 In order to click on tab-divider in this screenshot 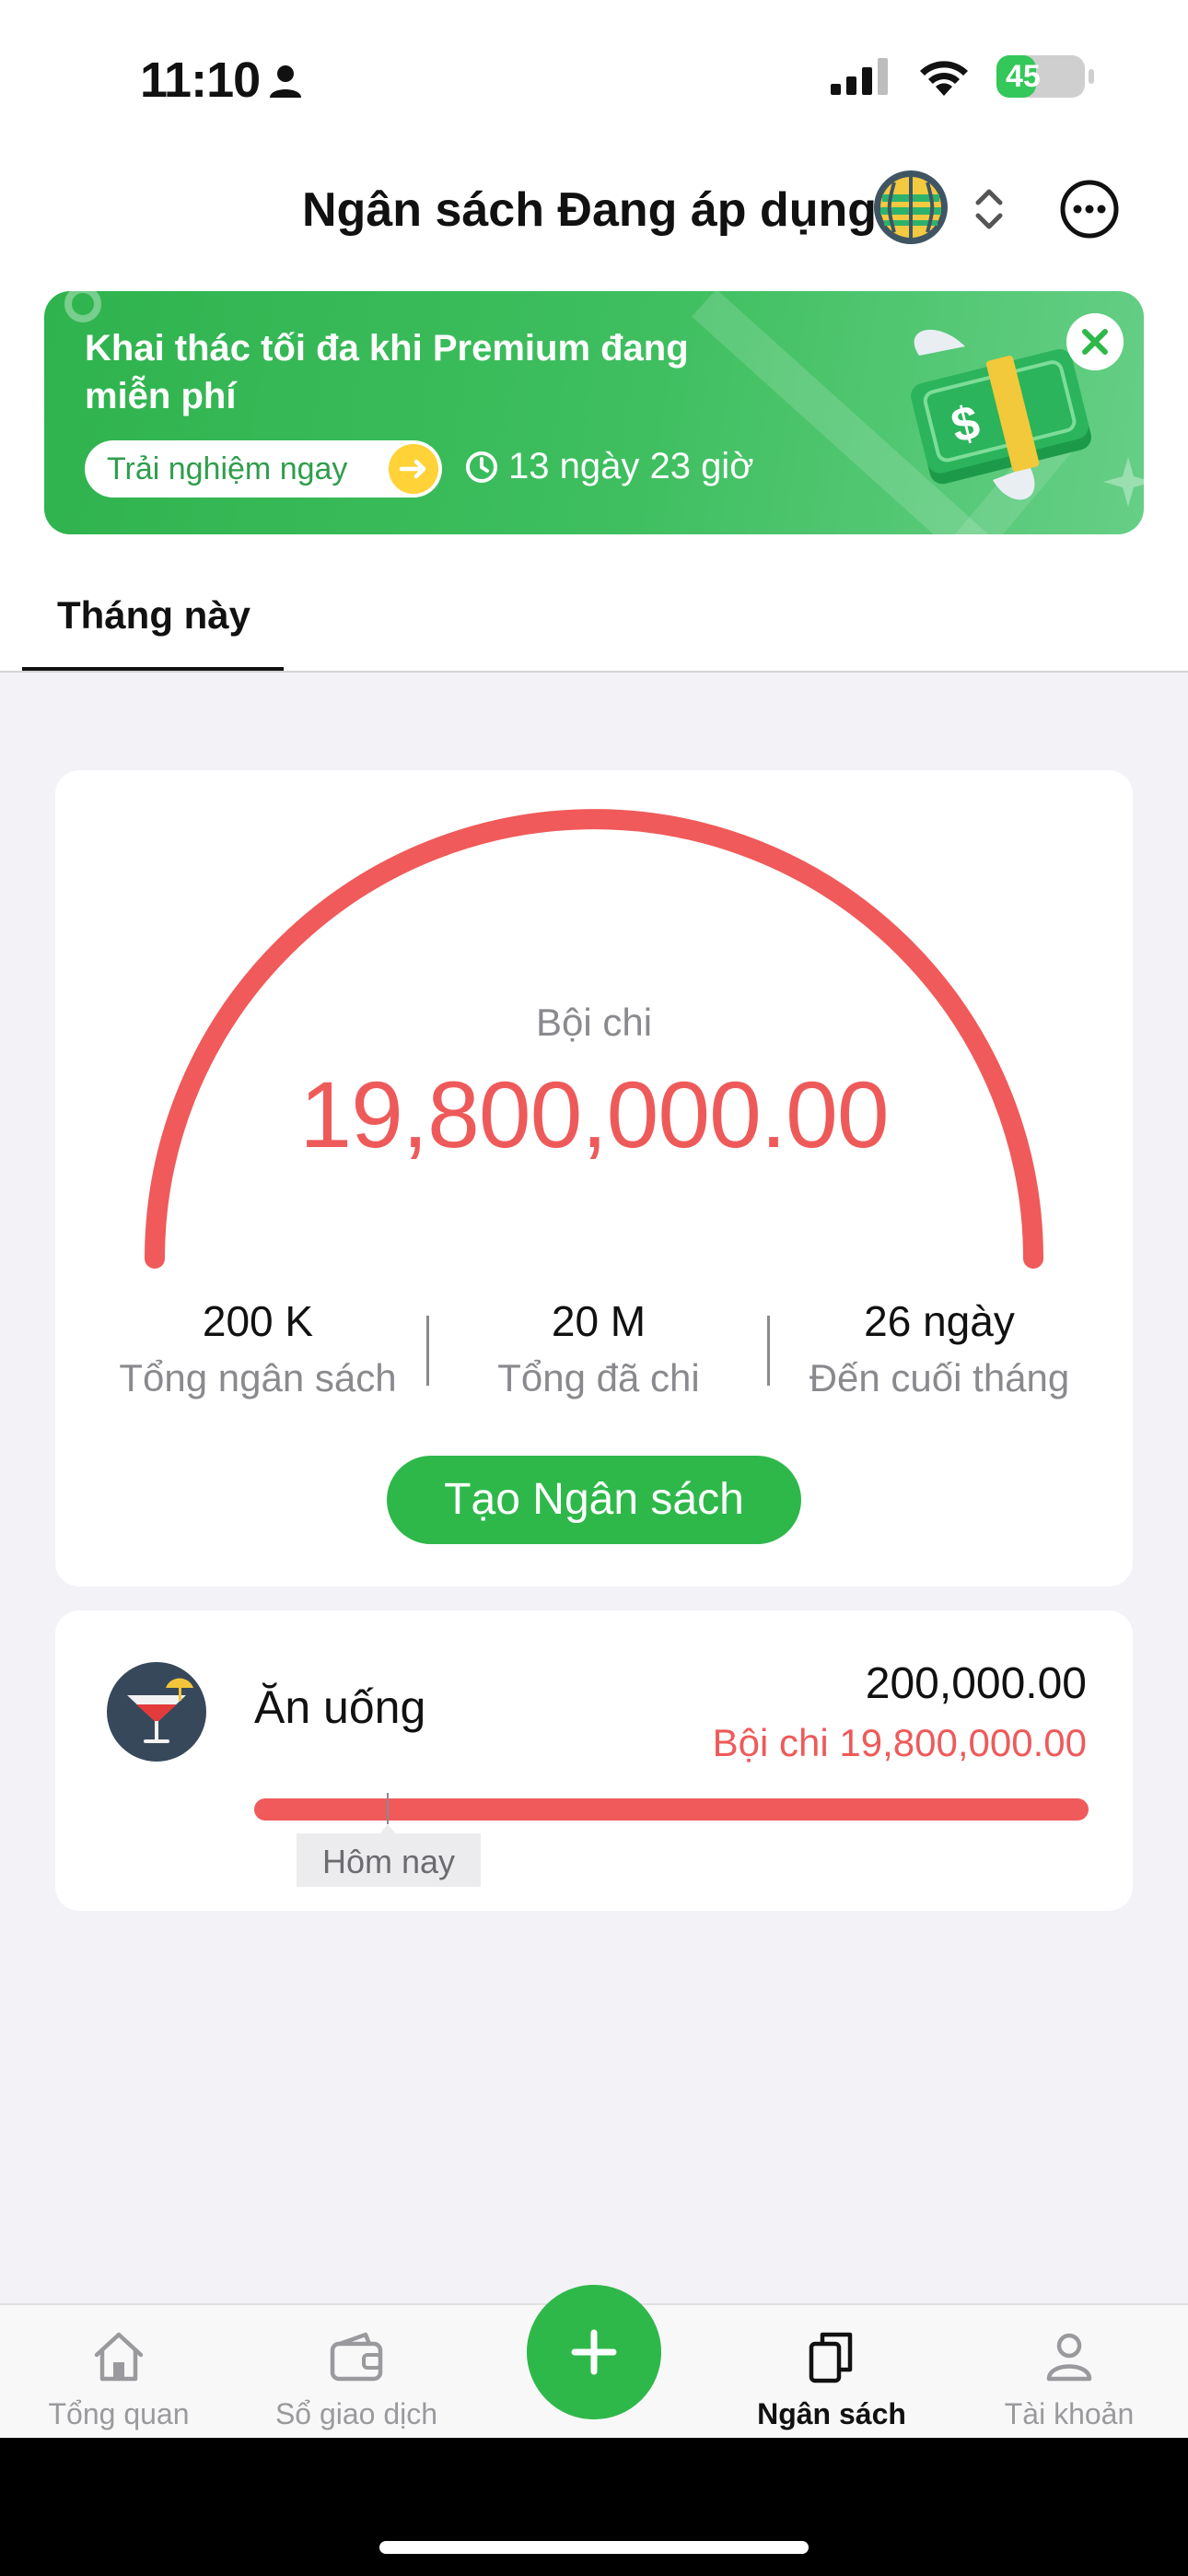, I will do `click(594, 672)`.